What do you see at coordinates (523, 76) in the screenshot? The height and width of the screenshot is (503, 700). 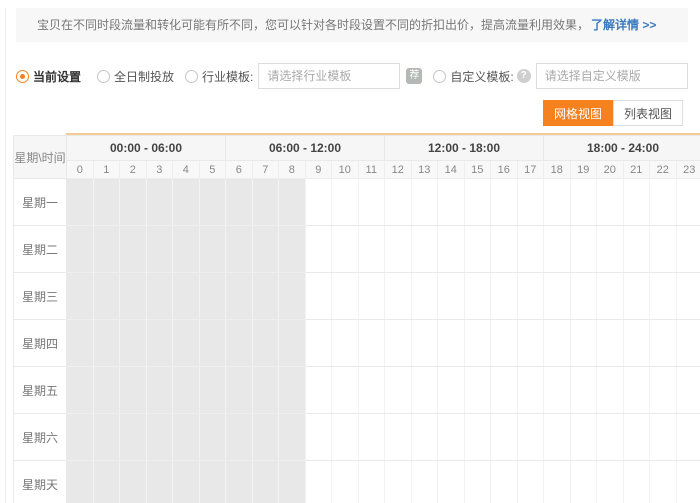 I see `help-icon: ?` at bounding box center [523, 76].